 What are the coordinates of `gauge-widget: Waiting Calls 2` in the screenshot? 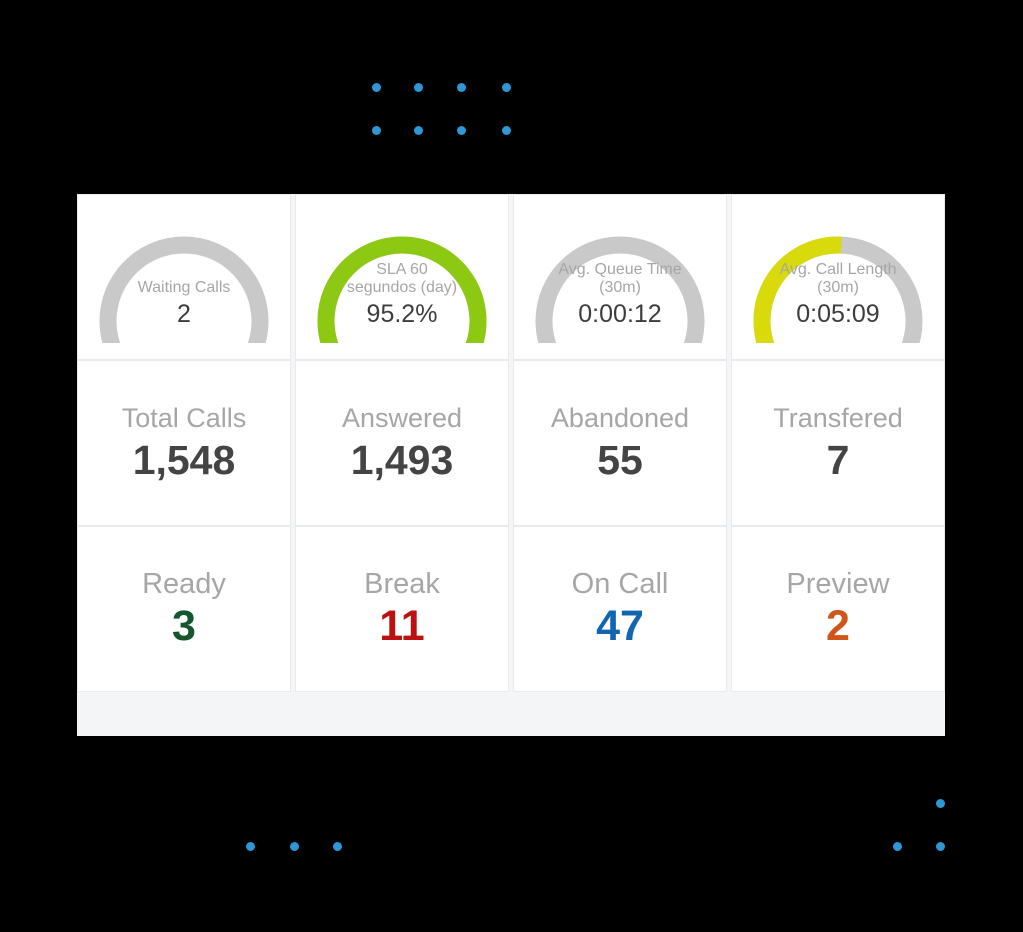 It's located at (184, 277).